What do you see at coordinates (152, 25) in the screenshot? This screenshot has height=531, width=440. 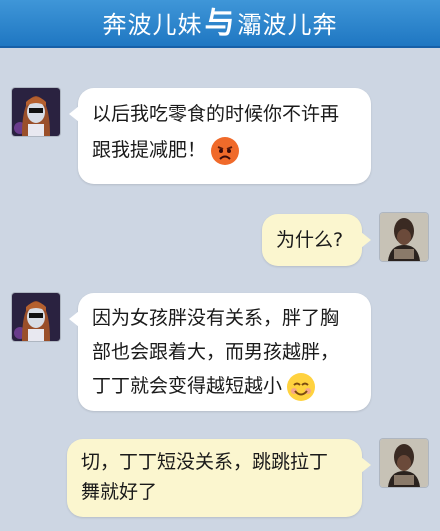 I see `left-contact-name: 奔波儿妹` at bounding box center [152, 25].